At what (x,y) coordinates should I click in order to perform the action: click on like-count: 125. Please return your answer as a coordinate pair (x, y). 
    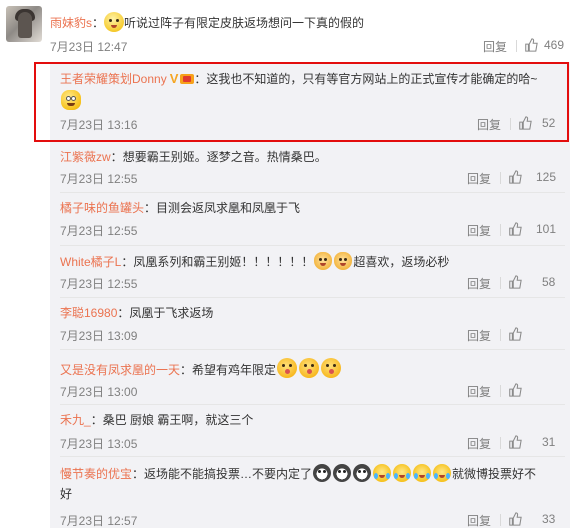
    Looking at the image, I should click on (546, 177).